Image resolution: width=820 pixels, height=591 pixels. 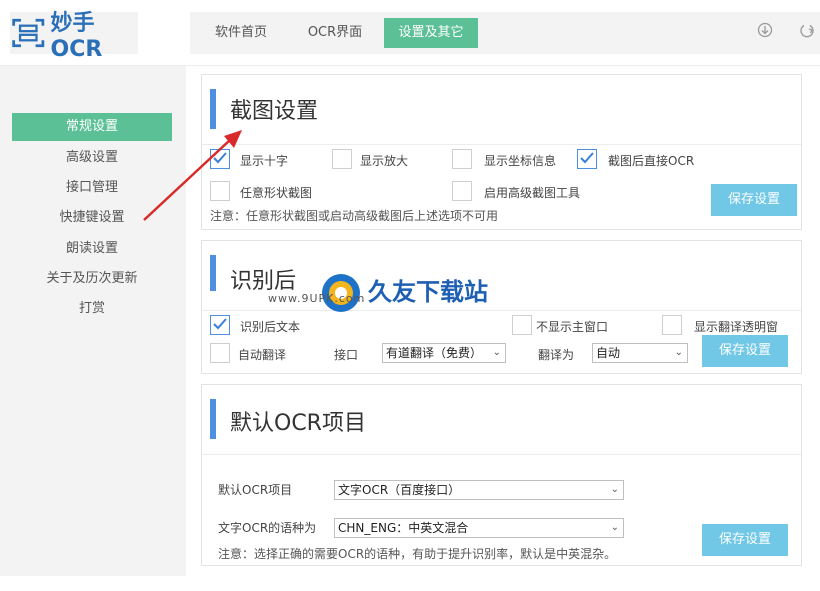 What do you see at coordinates (520, 161) in the screenshot?
I see `show-coordinates-label: 显示坐标信息` at bounding box center [520, 161].